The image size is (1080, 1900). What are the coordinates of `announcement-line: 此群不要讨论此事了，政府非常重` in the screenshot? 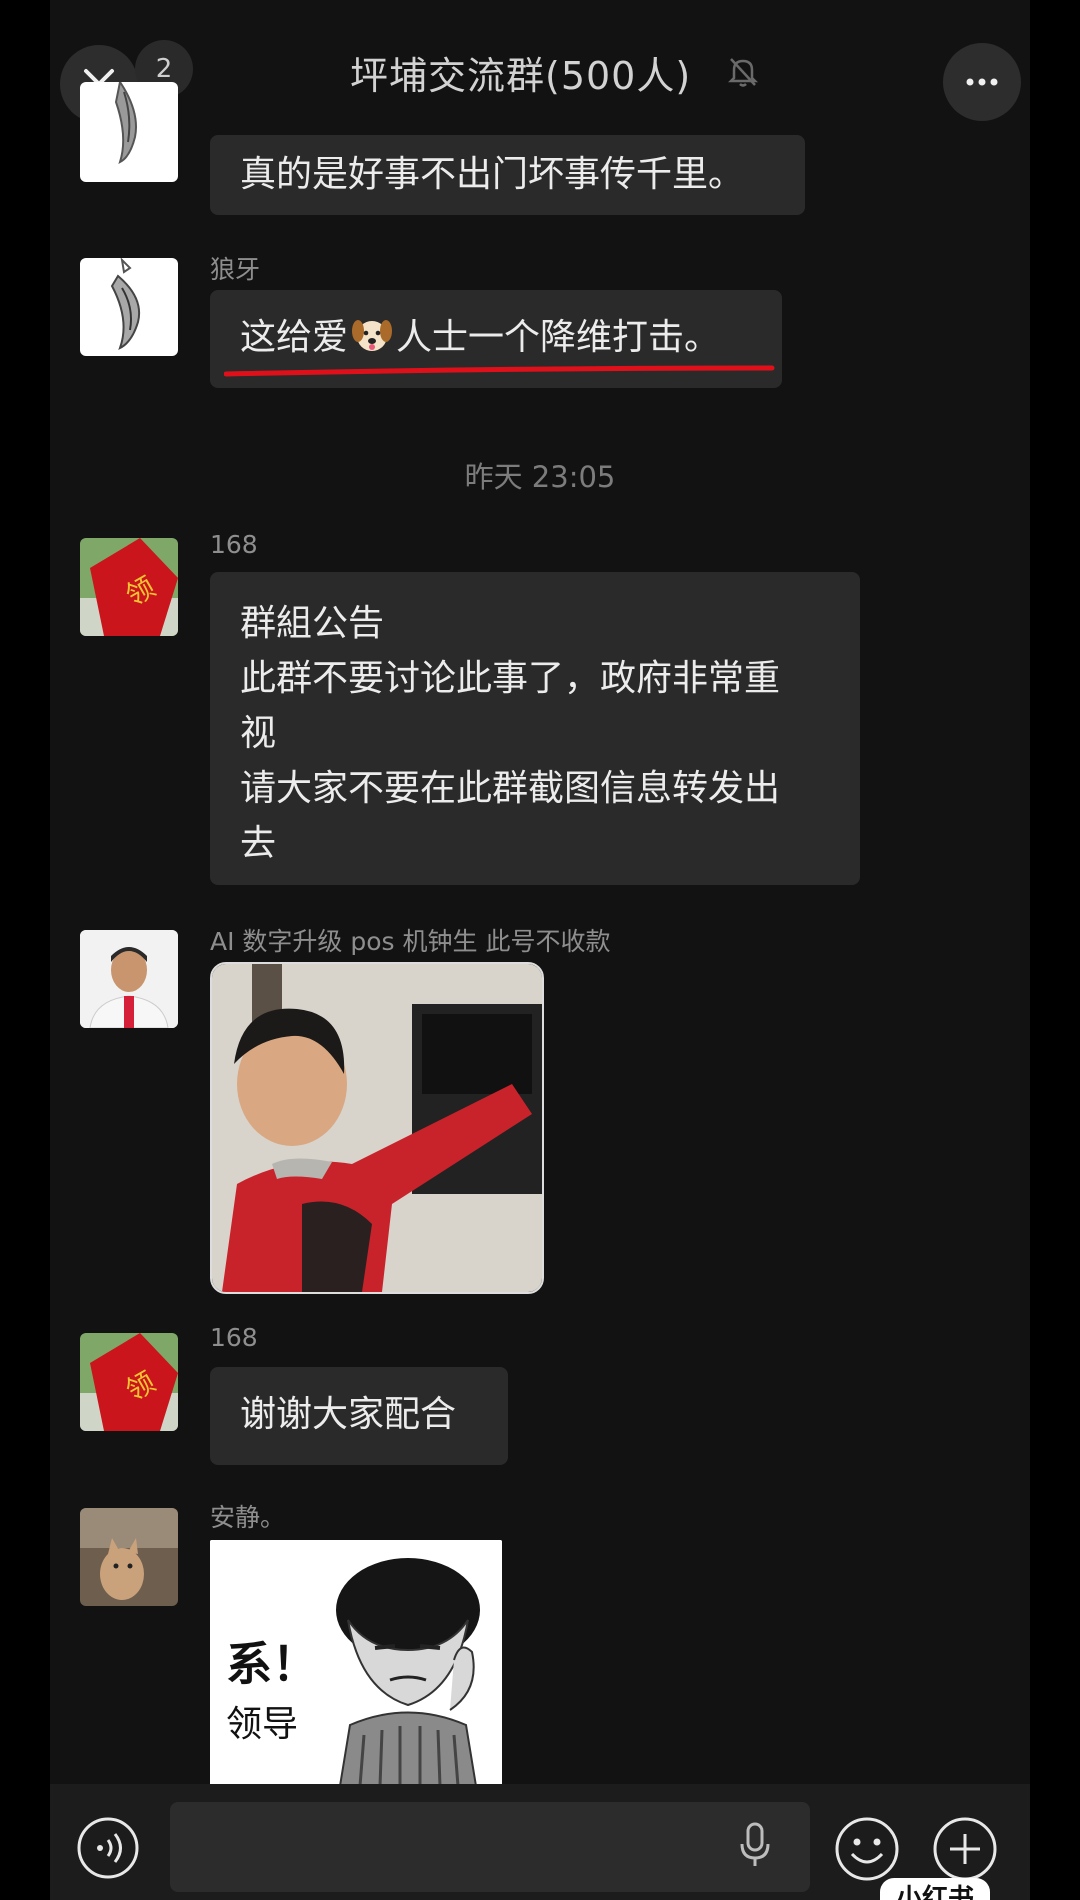 It's located at (510, 678).